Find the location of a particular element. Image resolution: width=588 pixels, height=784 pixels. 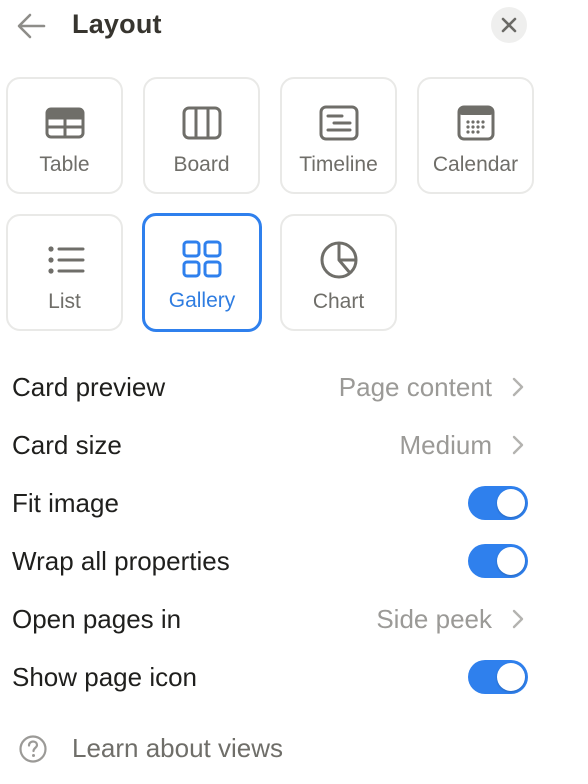

close-icon is located at coordinates (509, 25).